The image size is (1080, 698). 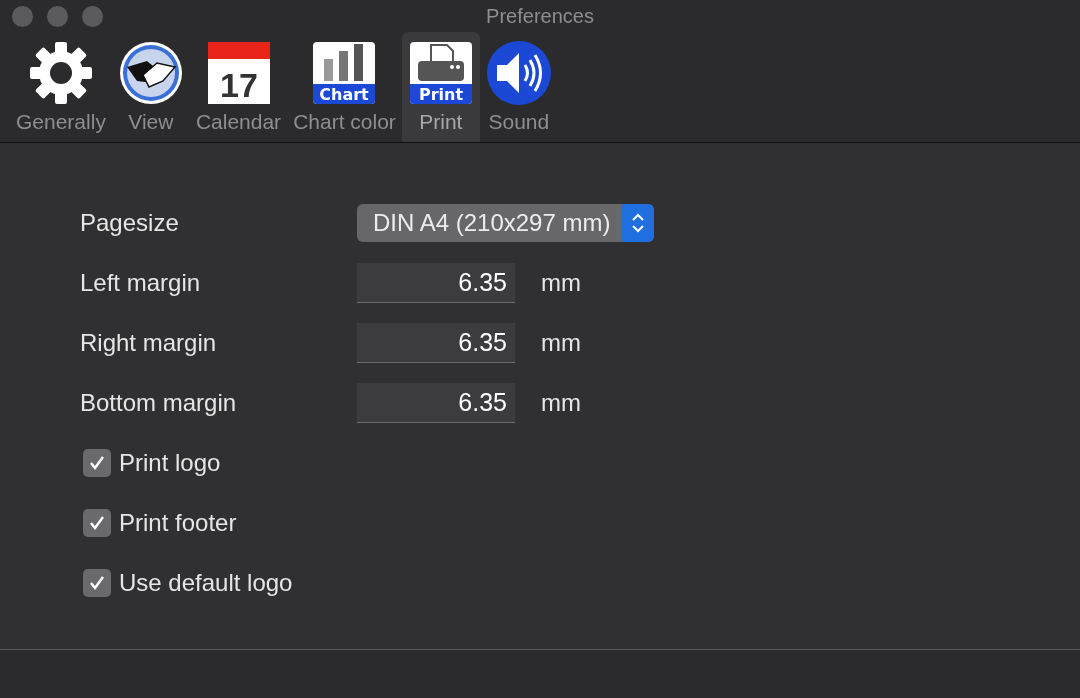 I want to click on toolbar-tab: Print Print, so click(x=440, y=87).